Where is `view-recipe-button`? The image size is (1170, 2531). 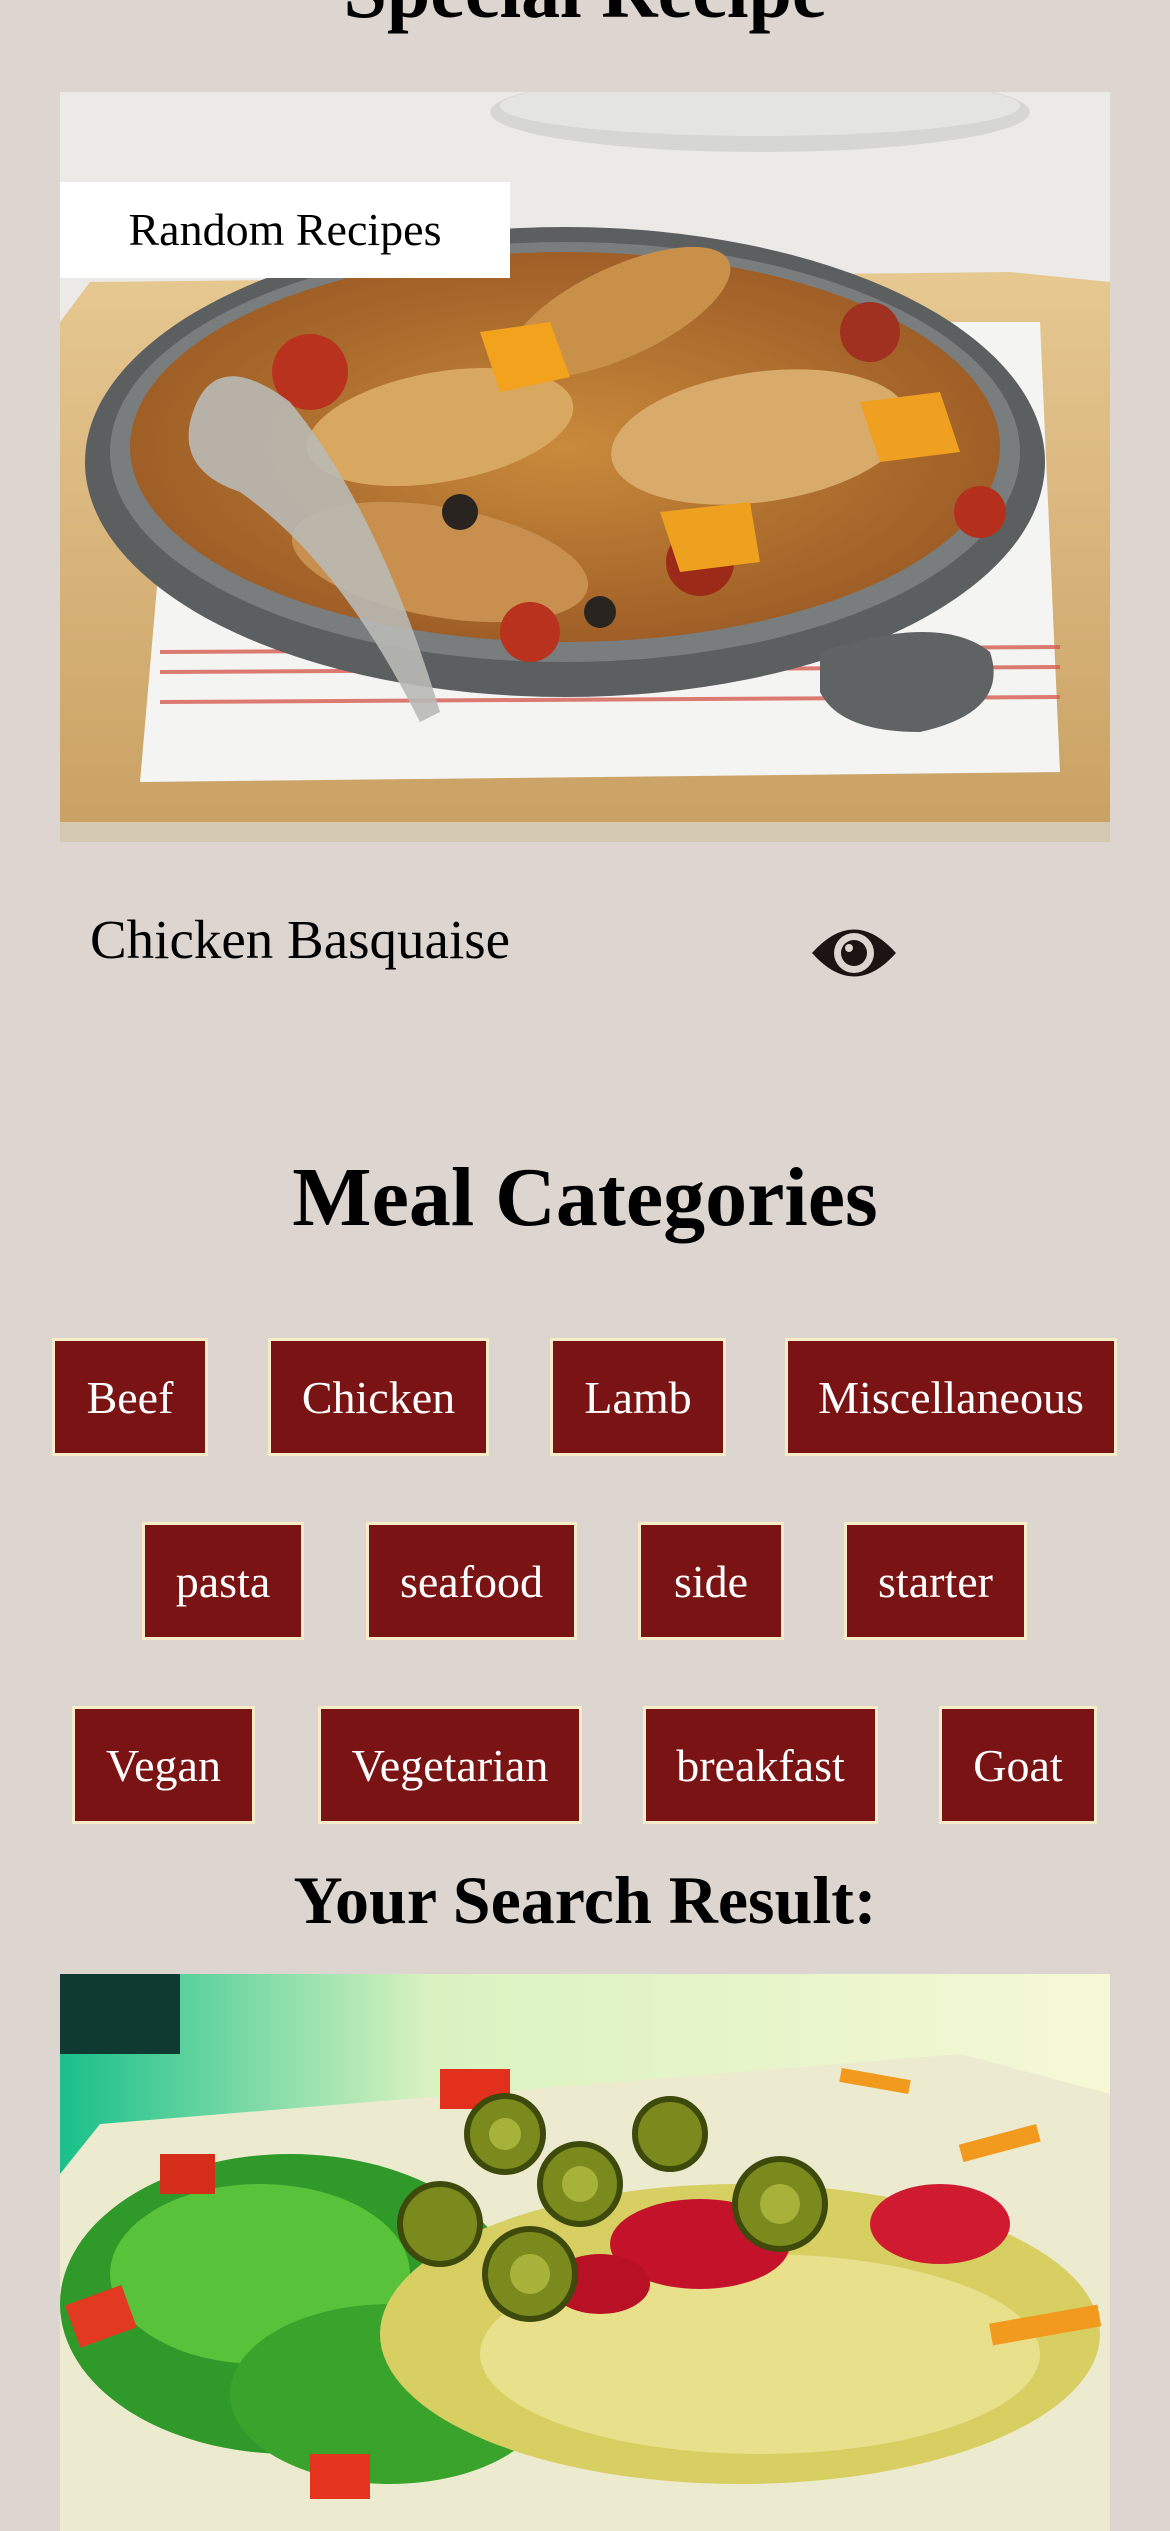 view-recipe-button is located at coordinates (854, 953).